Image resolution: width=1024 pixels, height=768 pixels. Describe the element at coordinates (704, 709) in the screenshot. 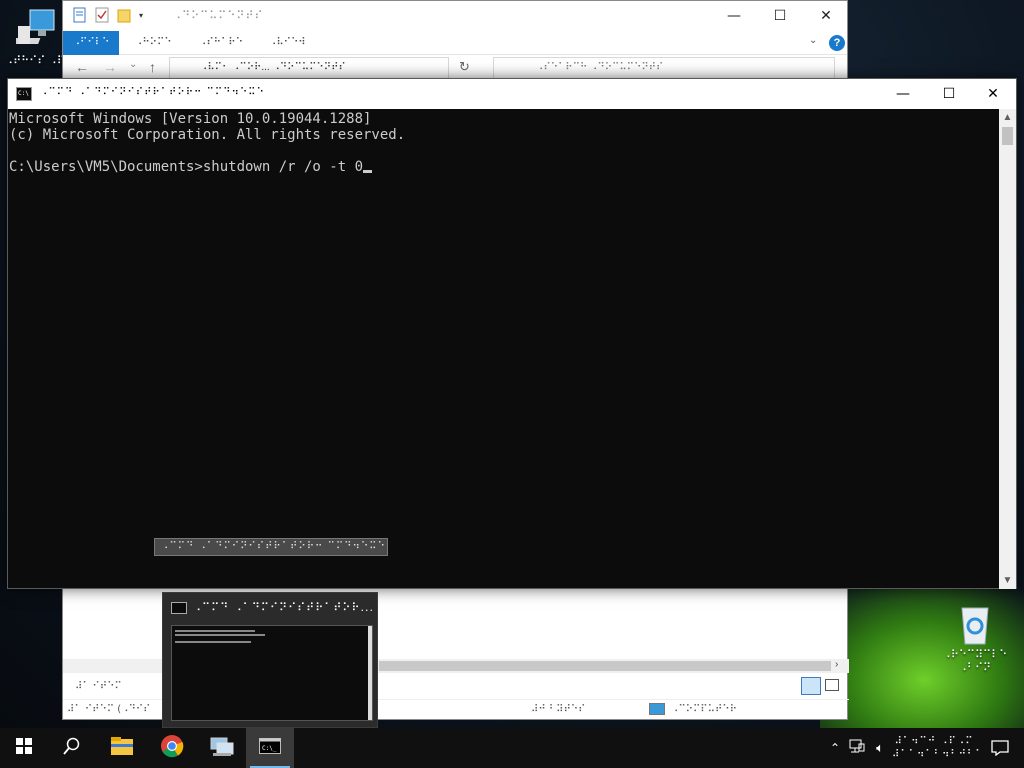

I see `status-location: ⠠⠉⠕⠍⠏⠥⠞⠑⠗` at that location.